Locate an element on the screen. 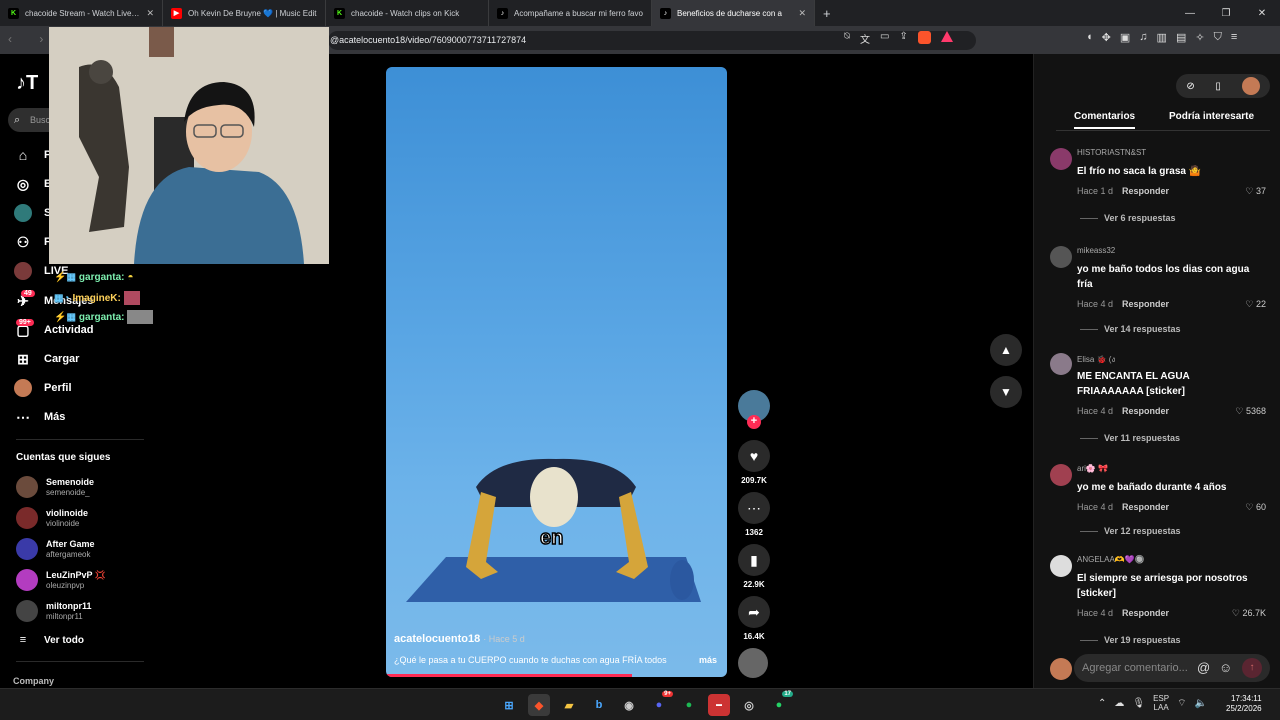 Image resolution: width=1280 pixels, height=720 pixels. wallet-icon: ▤ is located at coordinates (1181, 37).